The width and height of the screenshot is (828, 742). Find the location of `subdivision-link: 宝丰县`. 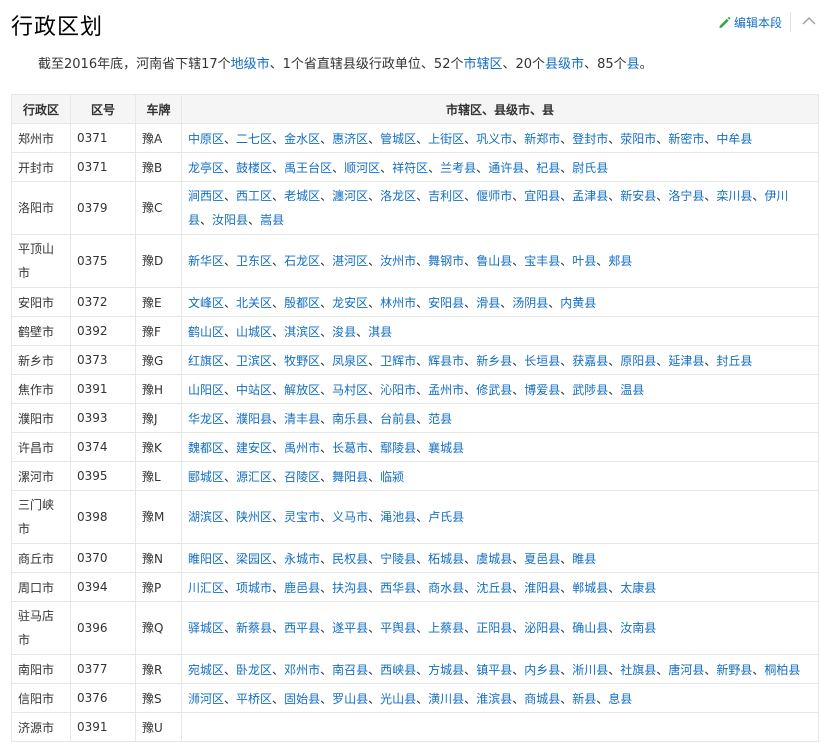

subdivision-link: 宝丰县 is located at coordinates (542, 261).